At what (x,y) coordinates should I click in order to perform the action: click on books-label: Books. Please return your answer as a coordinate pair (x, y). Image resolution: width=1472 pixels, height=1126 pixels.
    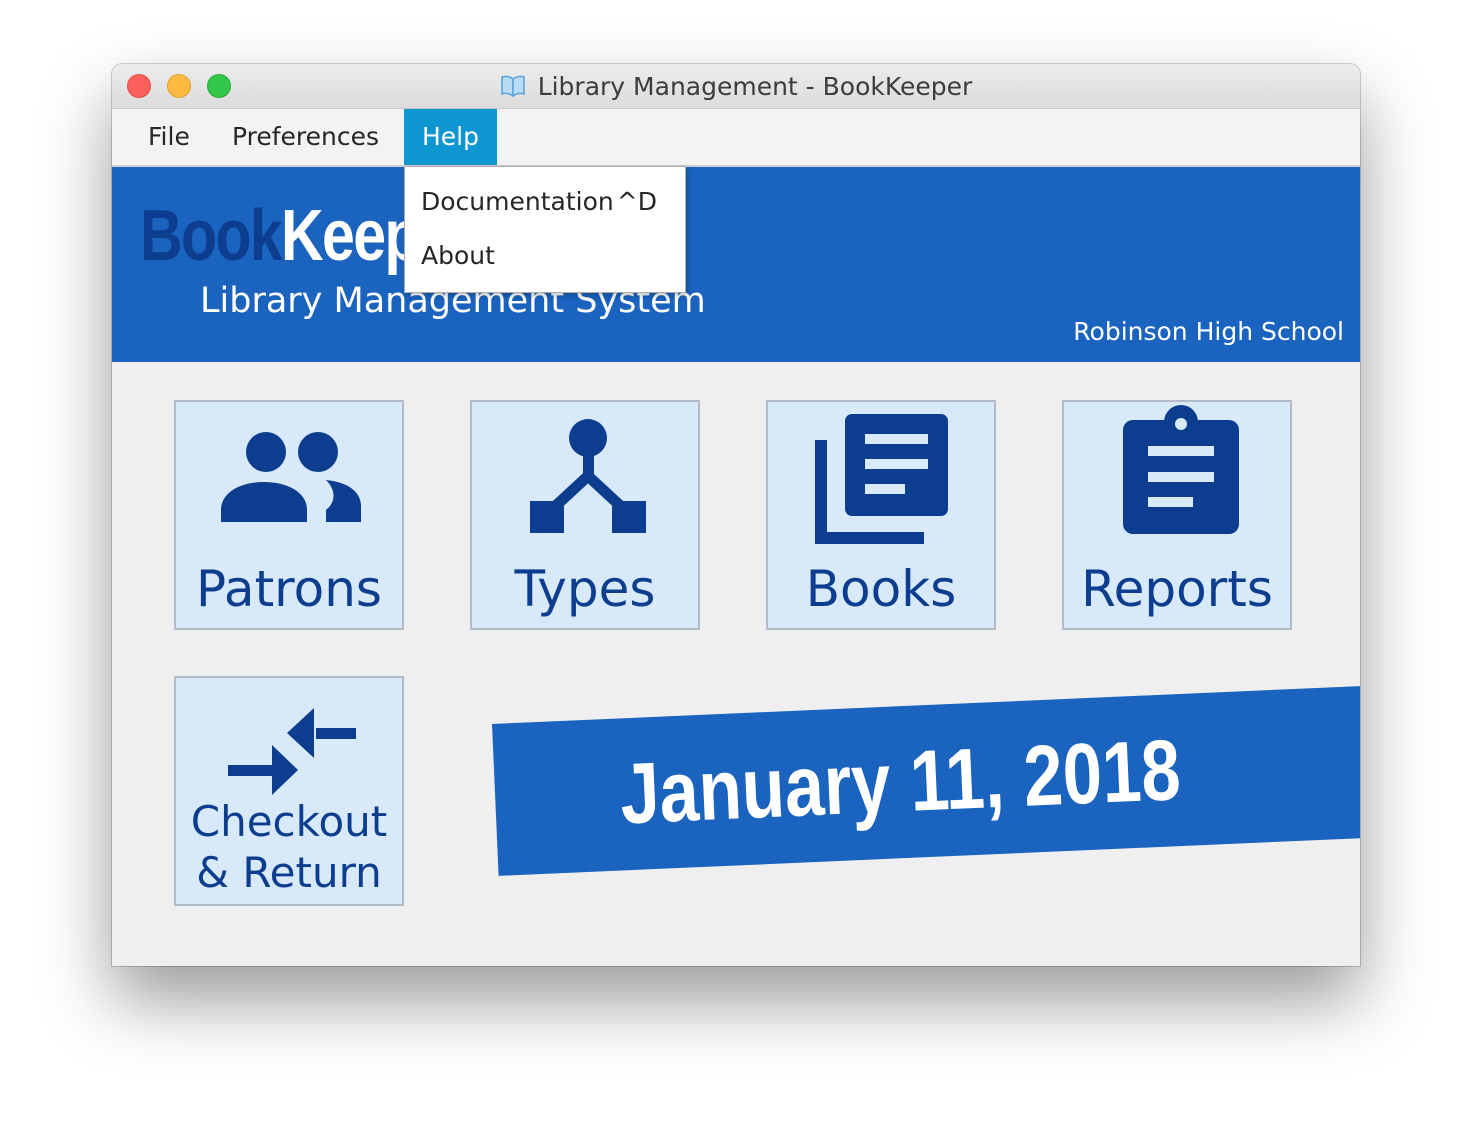
    Looking at the image, I should click on (881, 589).